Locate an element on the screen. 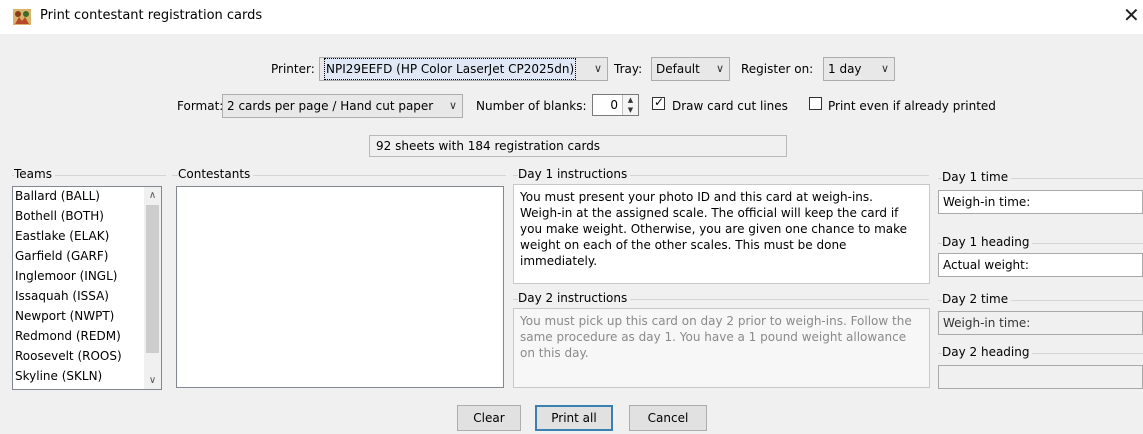 The image size is (1143, 434). teams-scrollbar: ∧ ∨ is located at coordinates (152, 288).